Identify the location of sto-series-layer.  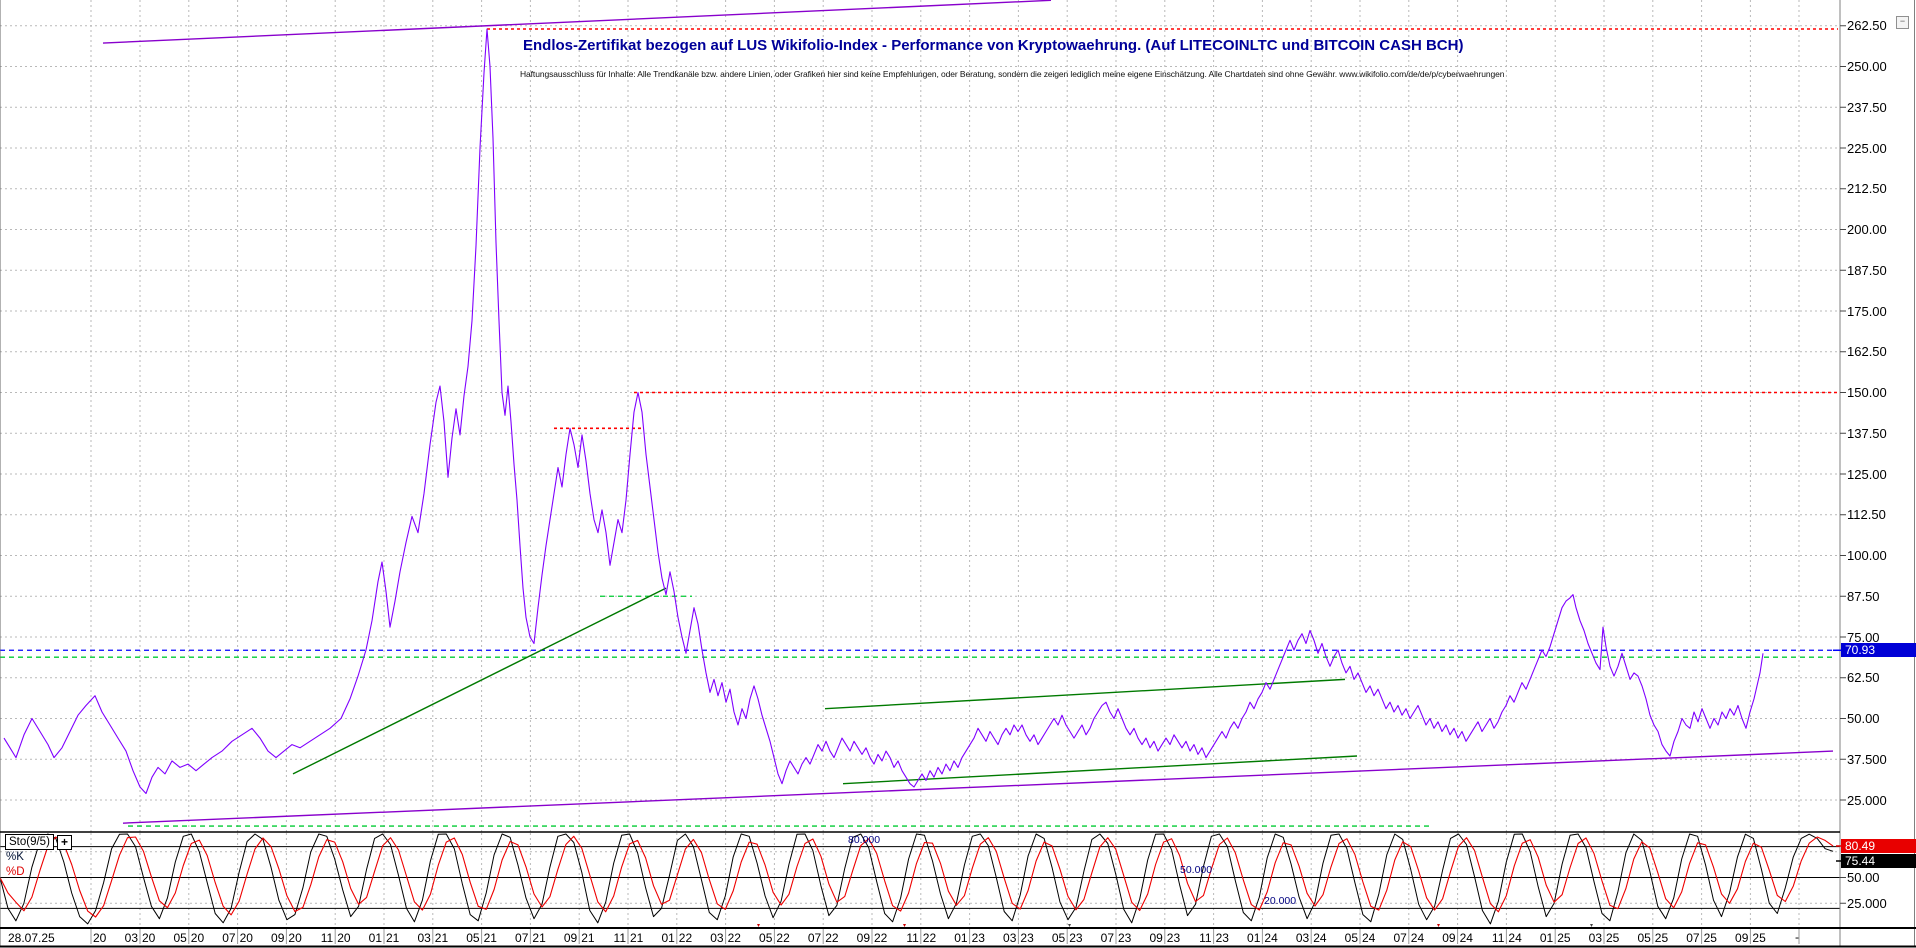
(917, 879).